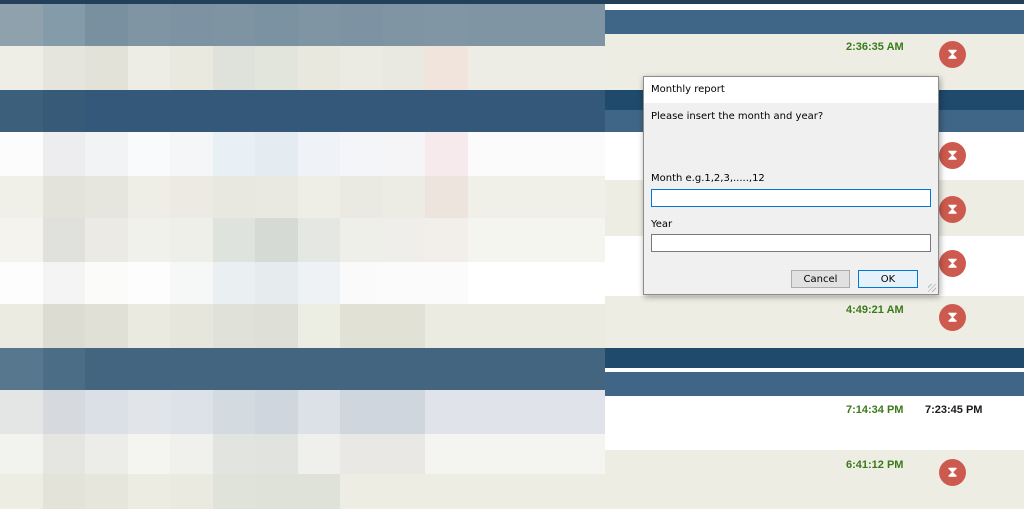 The width and height of the screenshot is (1024, 509). I want to click on table-row: 4:49:21 AM ⧗, so click(814, 322).